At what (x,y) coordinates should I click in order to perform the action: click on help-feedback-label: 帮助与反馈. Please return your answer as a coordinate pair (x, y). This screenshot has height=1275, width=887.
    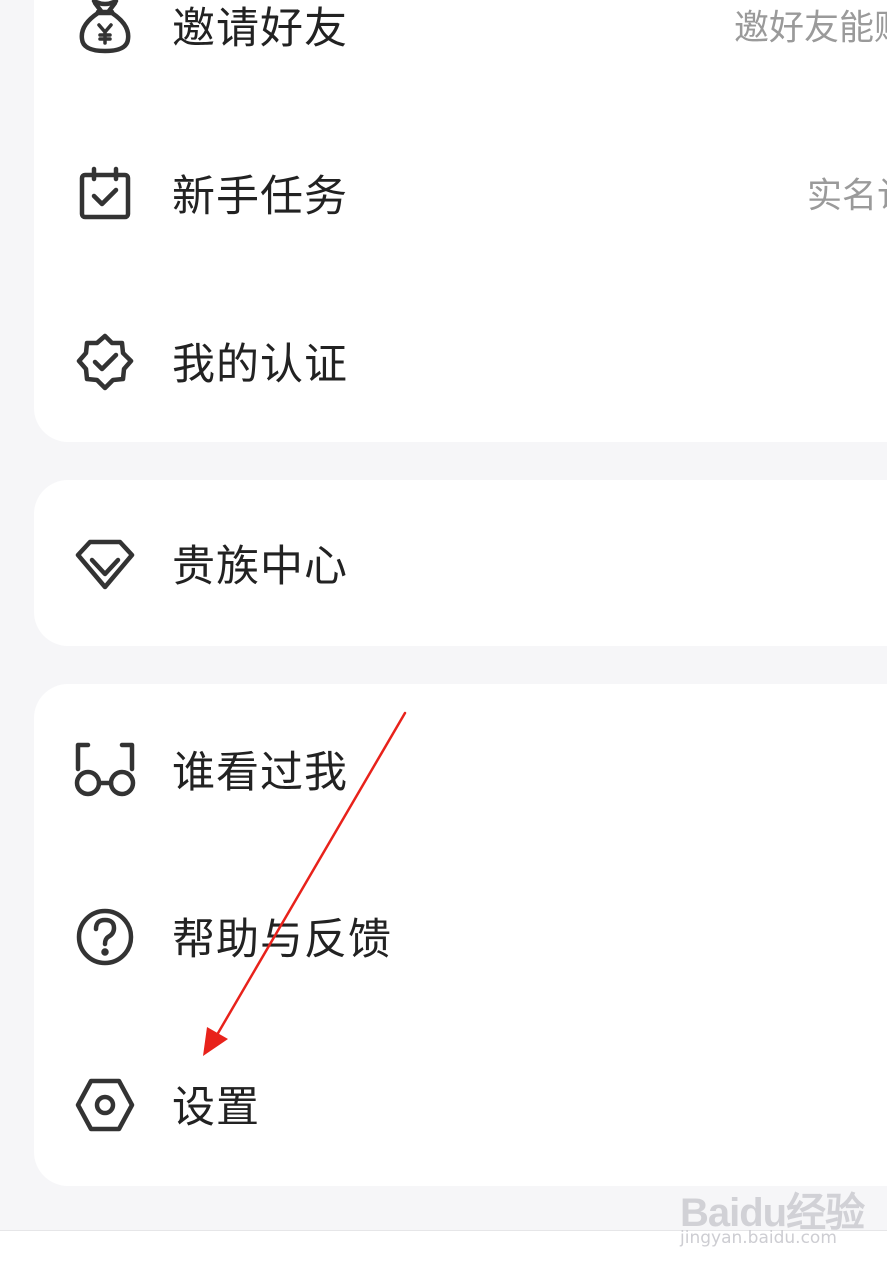
    Looking at the image, I should click on (282, 940).